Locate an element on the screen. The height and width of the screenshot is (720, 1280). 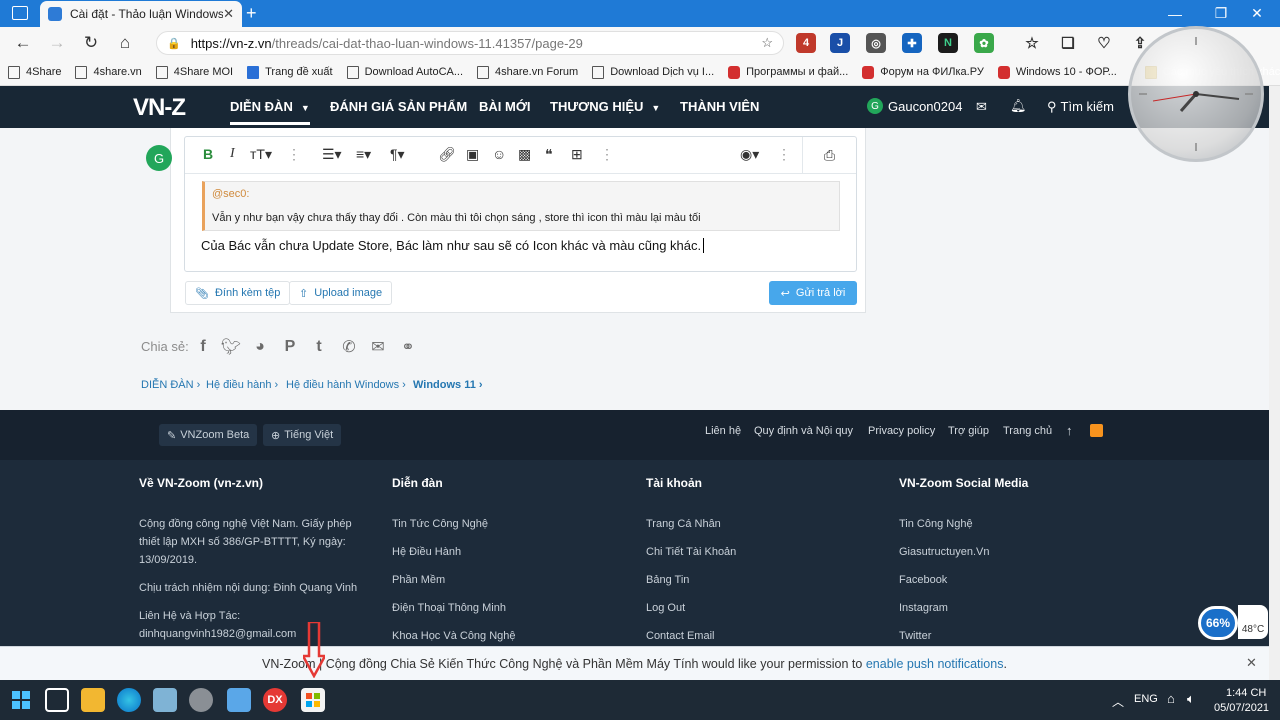
nav-reviews: ĐÁNH GIÁ SẢN PHẨM is located at coordinates (398, 106).